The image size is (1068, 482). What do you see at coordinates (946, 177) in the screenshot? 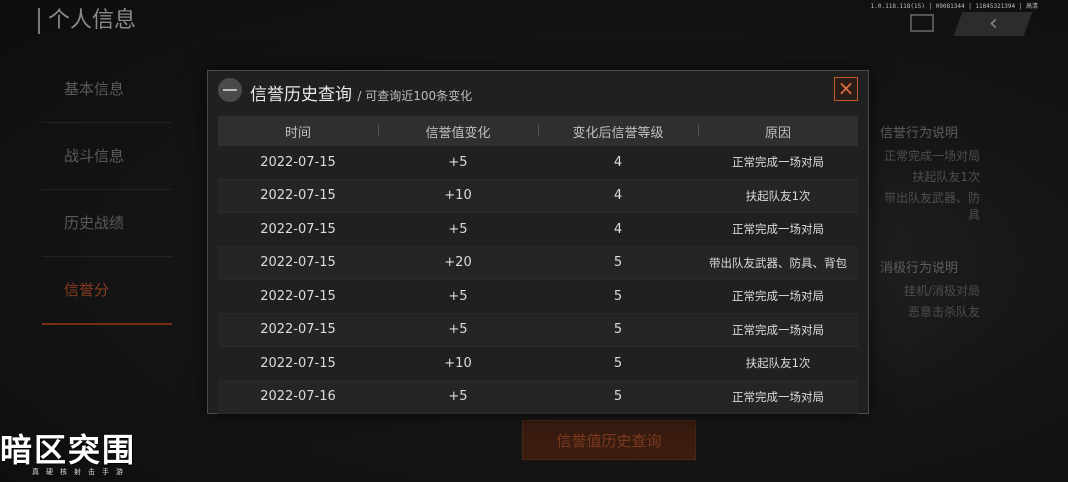
I see `positive-rule: 扶起队友1次` at bounding box center [946, 177].